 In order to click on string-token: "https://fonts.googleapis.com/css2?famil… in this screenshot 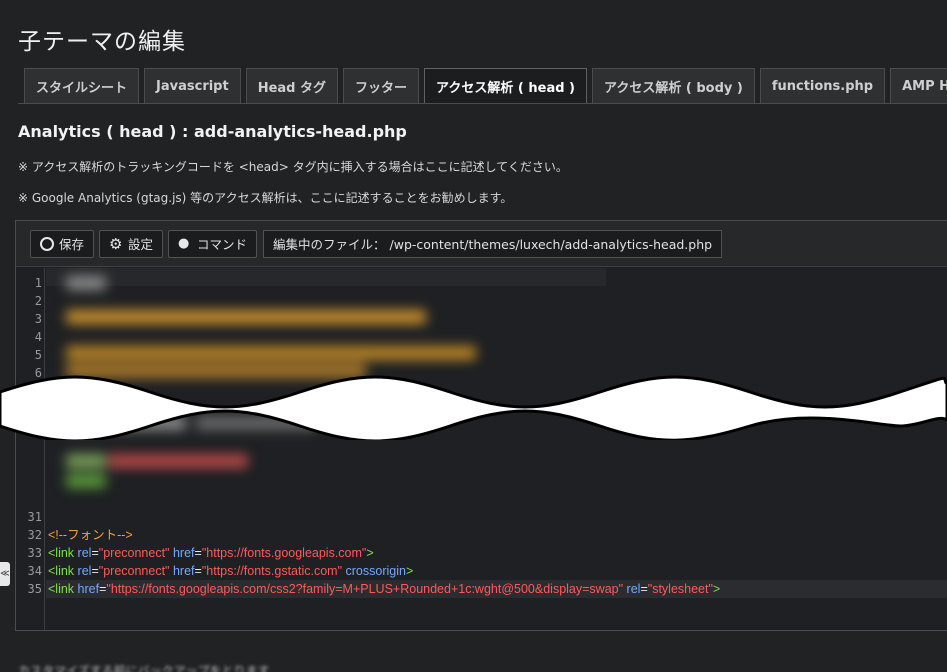, I will do `click(365, 589)`.